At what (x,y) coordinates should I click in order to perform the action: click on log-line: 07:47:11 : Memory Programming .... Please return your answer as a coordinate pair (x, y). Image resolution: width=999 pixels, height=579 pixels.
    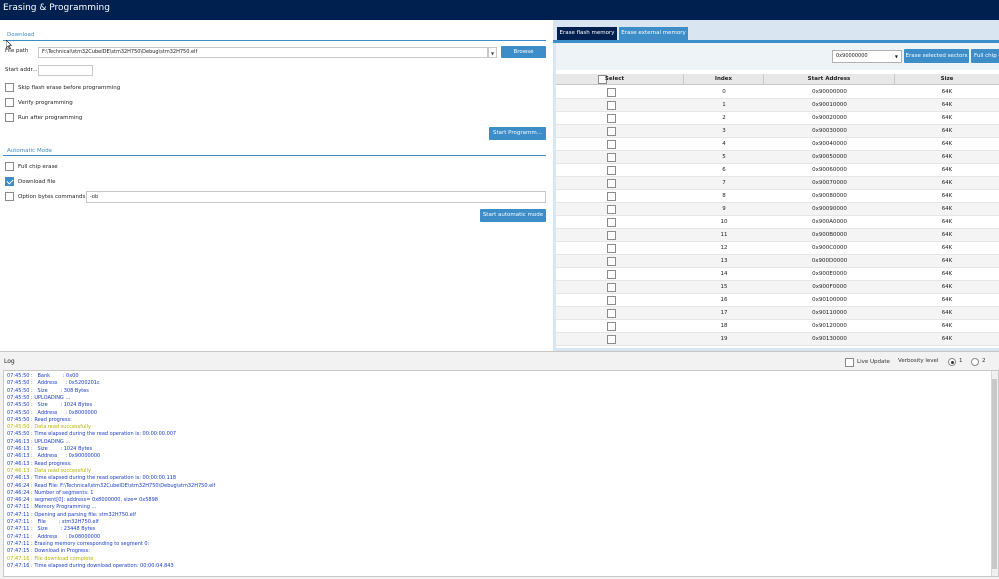
    Looking at the image, I should click on (52, 507).